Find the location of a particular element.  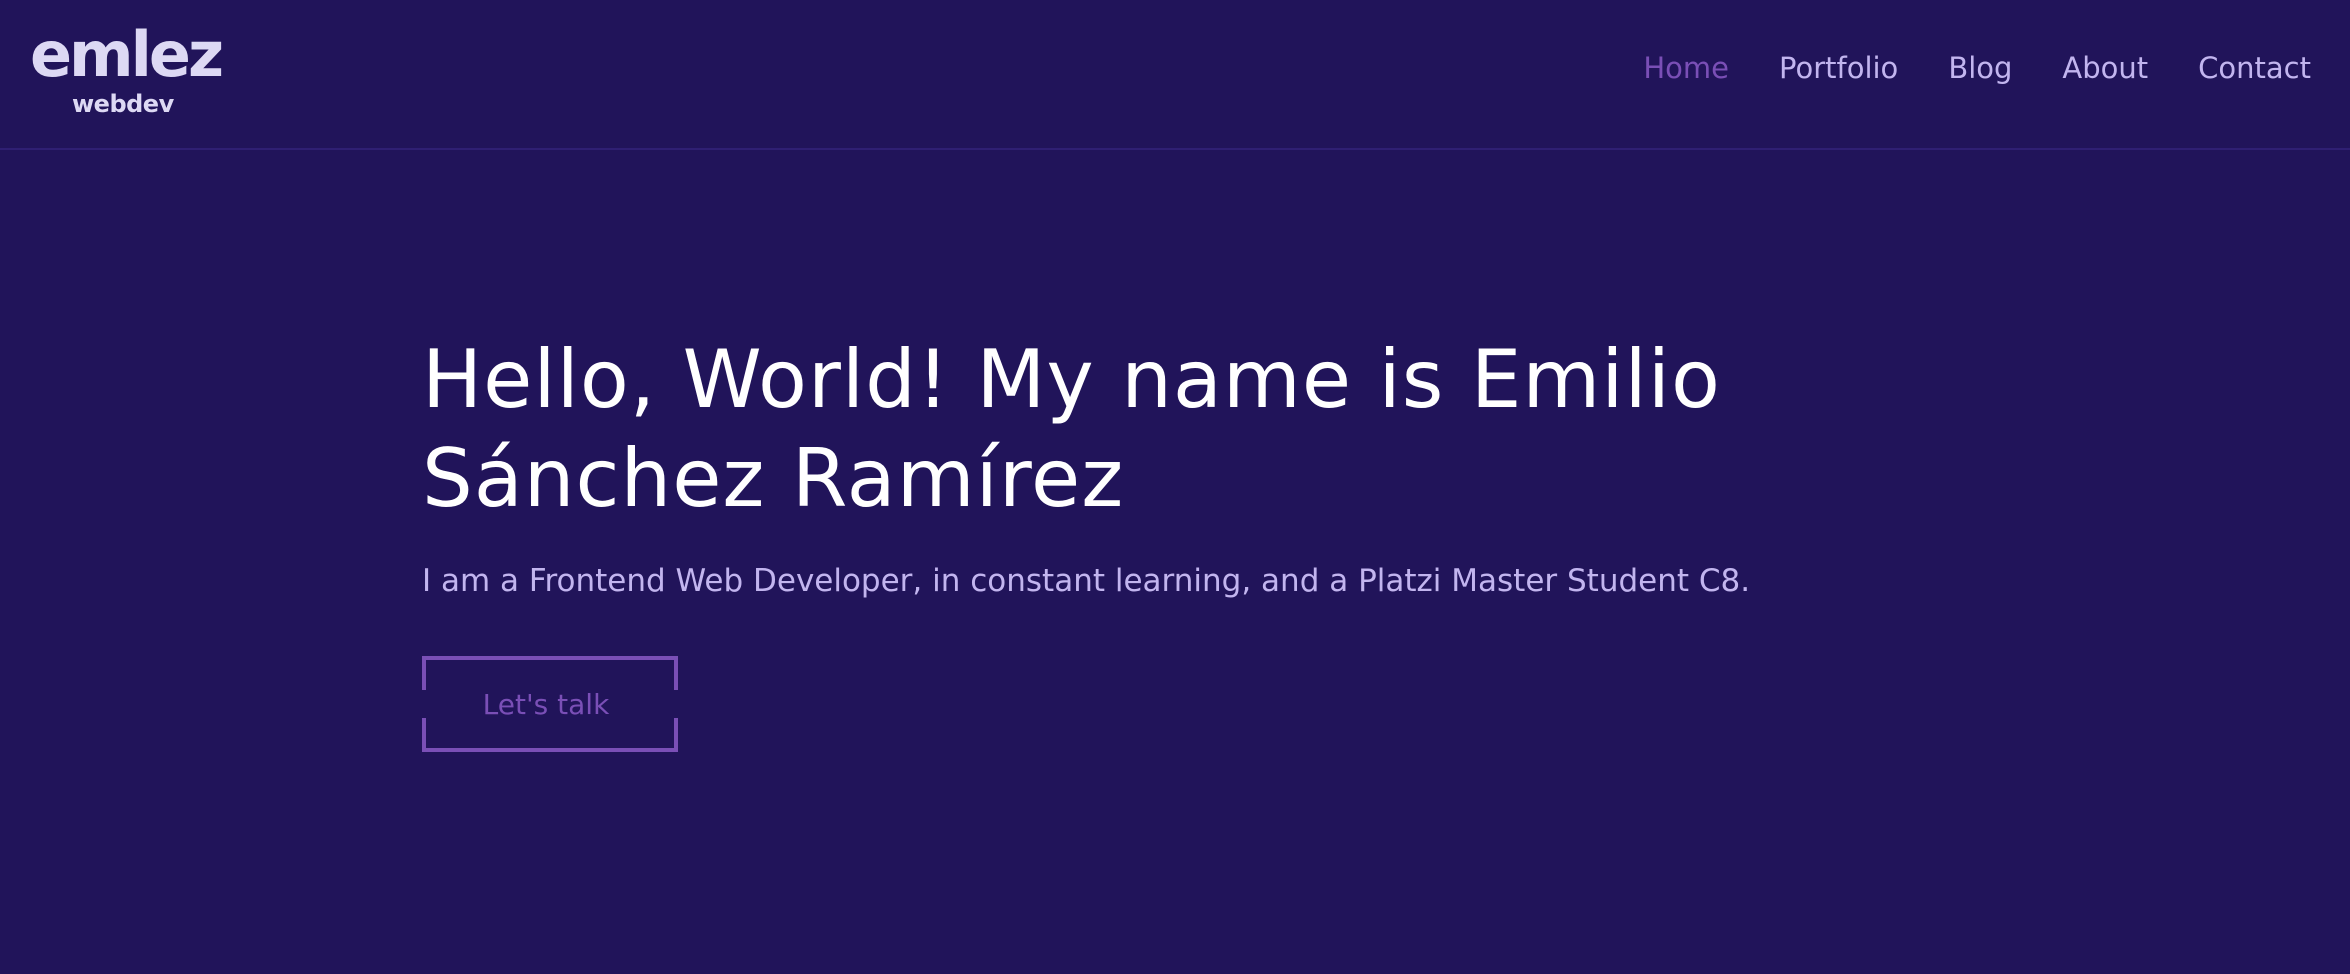

logo-link: emlez webdev is located at coordinates (127, 70).